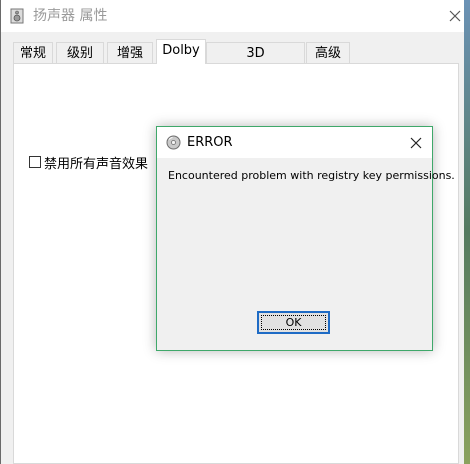  What do you see at coordinates (80, 52) in the screenshot?
I see `tab-levels: 级别` at bounding box center [80, 52].